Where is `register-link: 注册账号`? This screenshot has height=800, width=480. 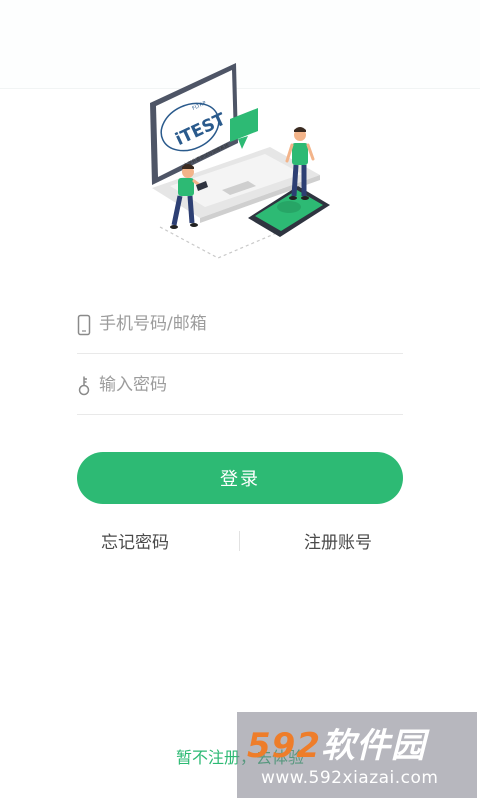 register-link: 注册账号 is located at coordinates (338, 540).